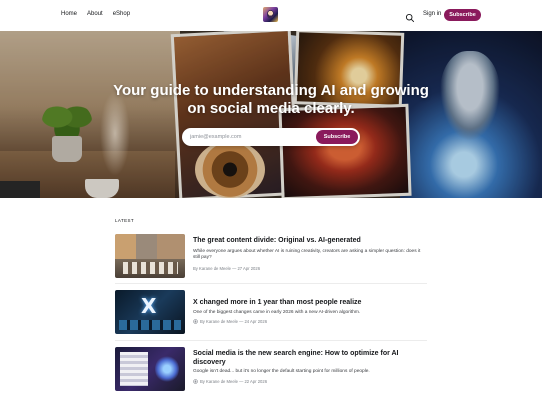  What do you see at coordinates (125, 220) in the screenshot?
I see `latest-section-label: LATEST` at bounding box center [125, 220].